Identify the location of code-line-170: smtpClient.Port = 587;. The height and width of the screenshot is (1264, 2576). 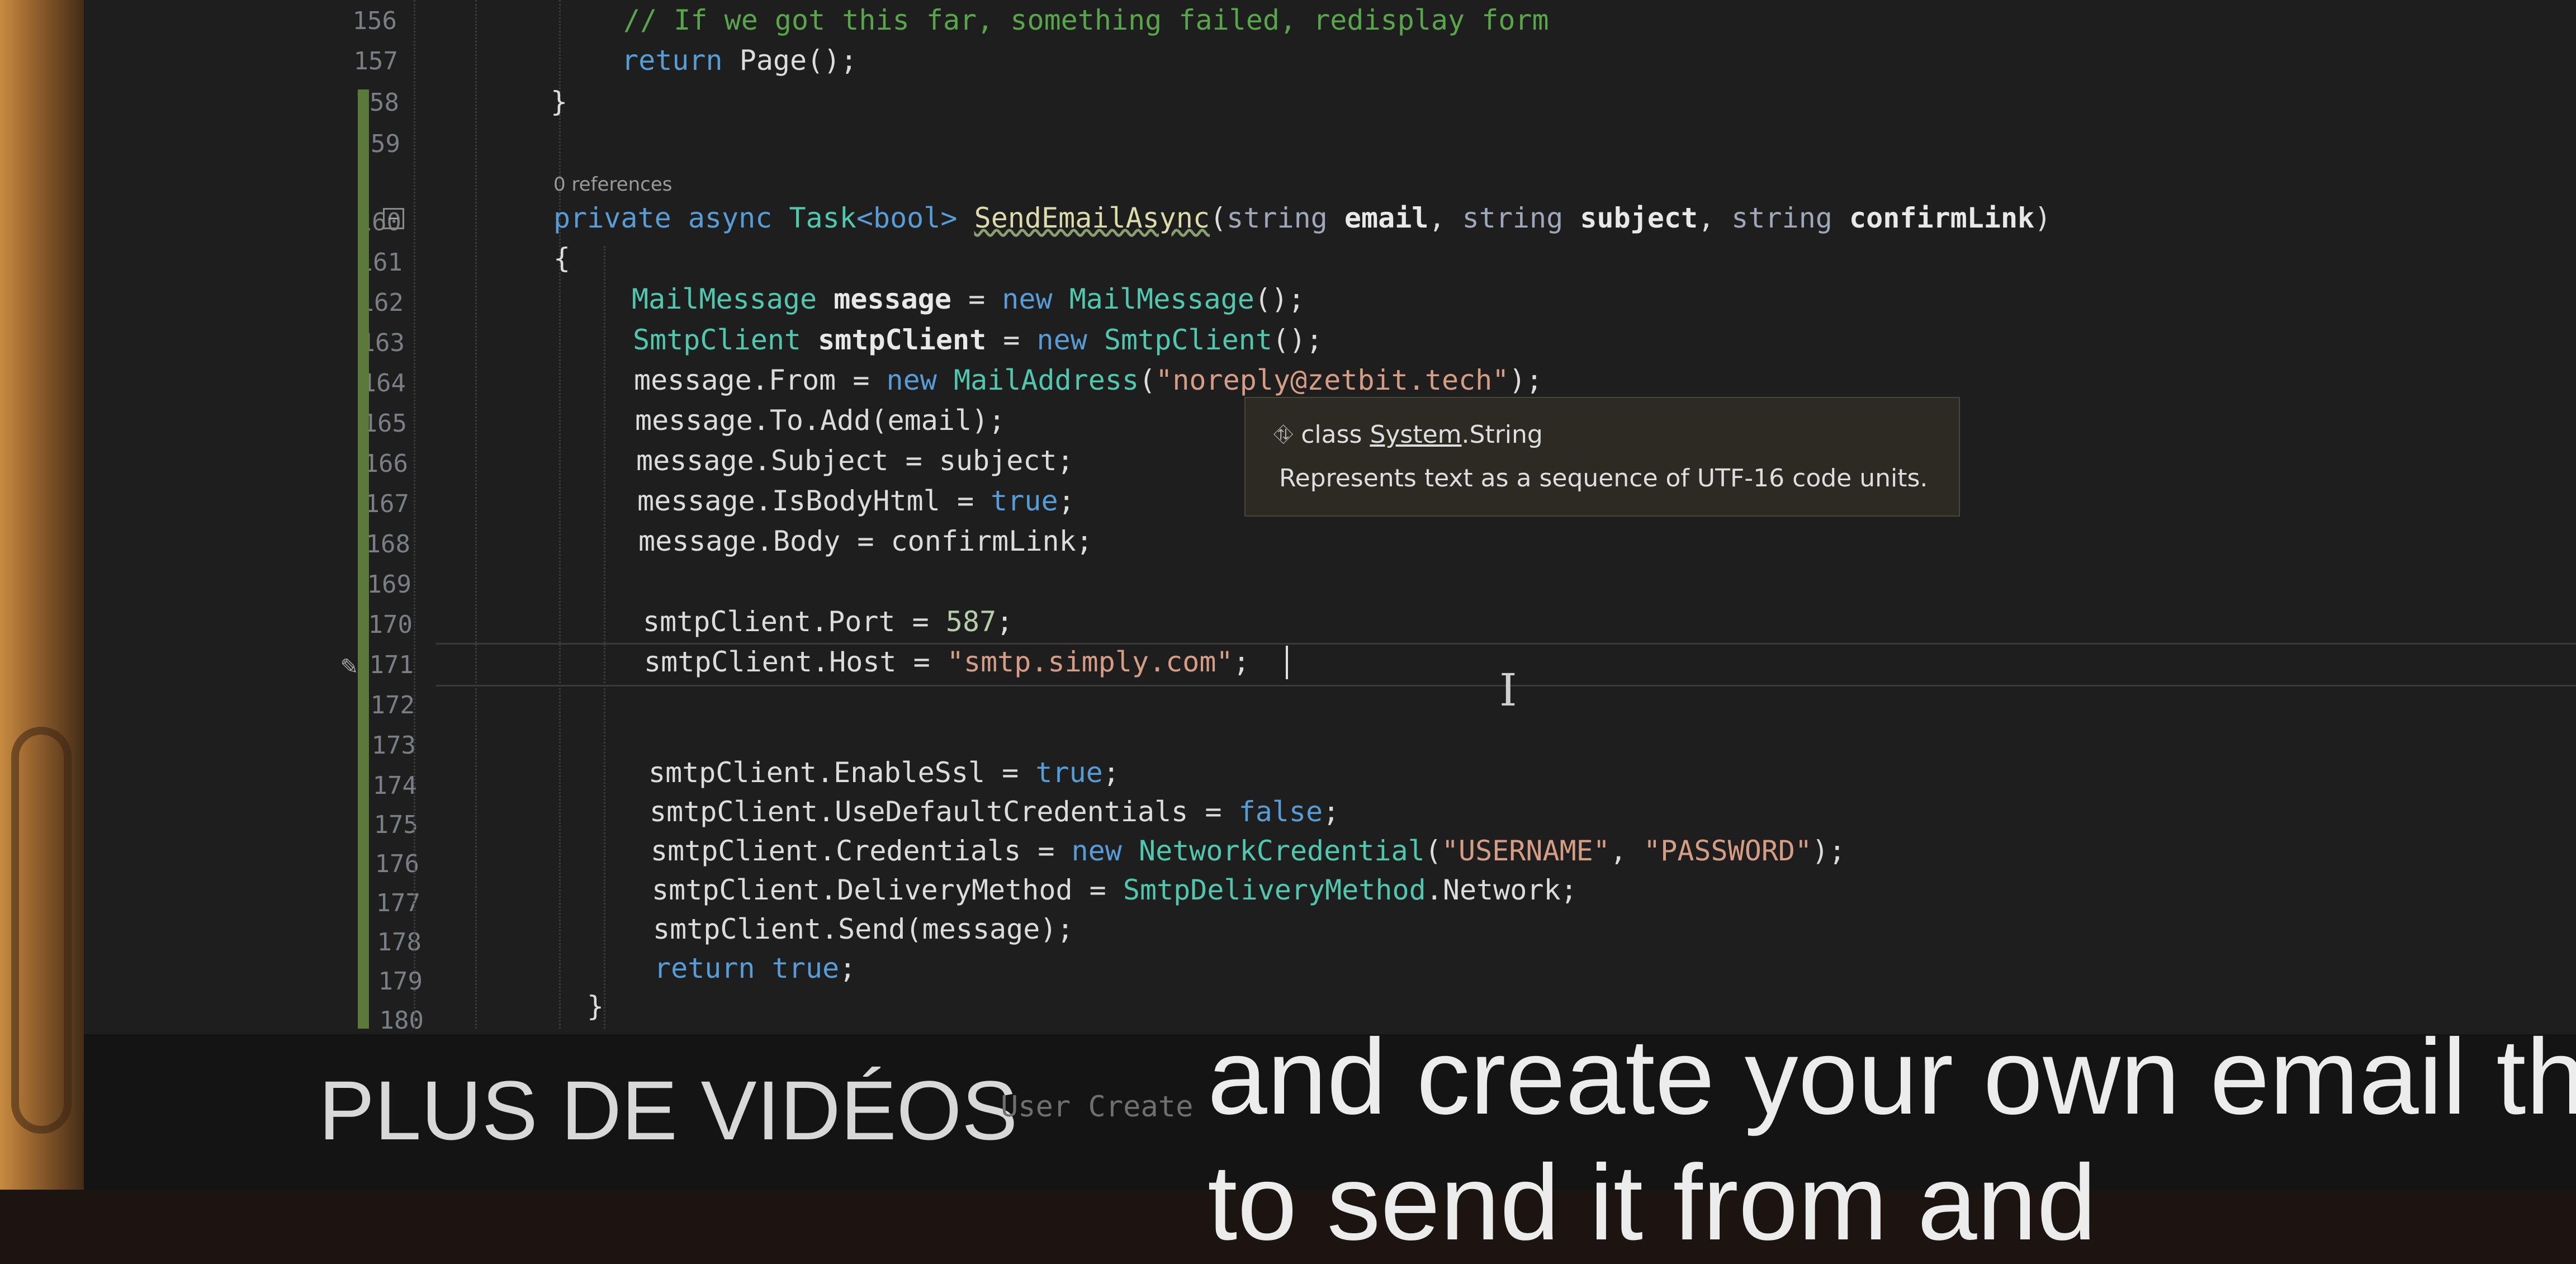
(828, 622).